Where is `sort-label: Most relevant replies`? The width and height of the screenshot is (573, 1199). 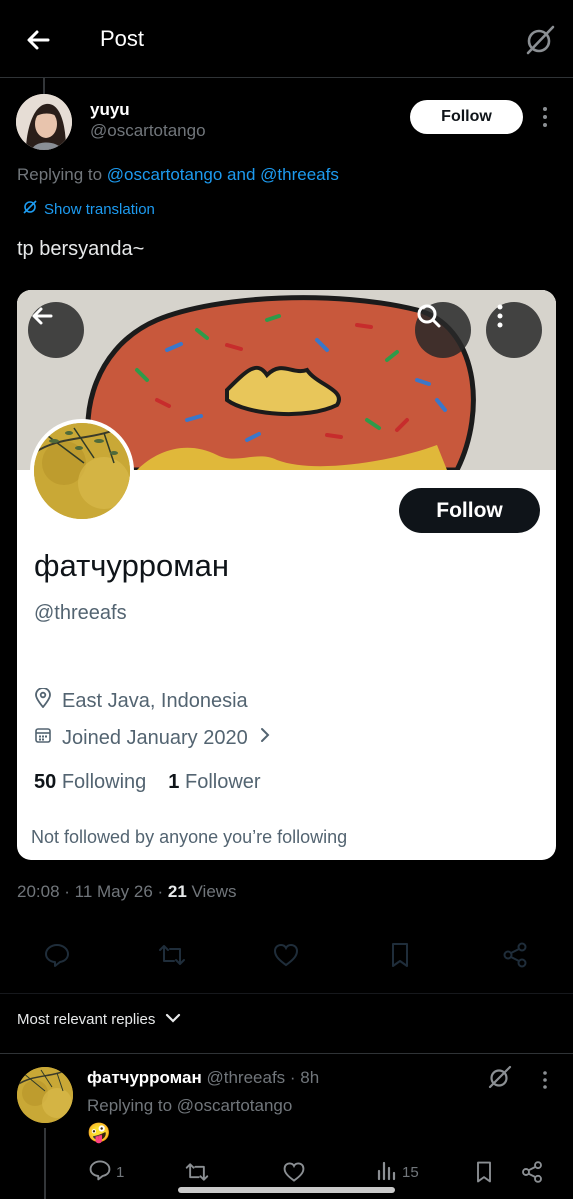 sort-label: Most relevant replies is located at coordinates (86, 1019).